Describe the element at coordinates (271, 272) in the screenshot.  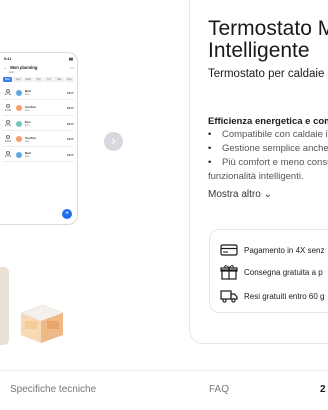
I see `benefit-delivery: Consegna gratuita a p` at that location.